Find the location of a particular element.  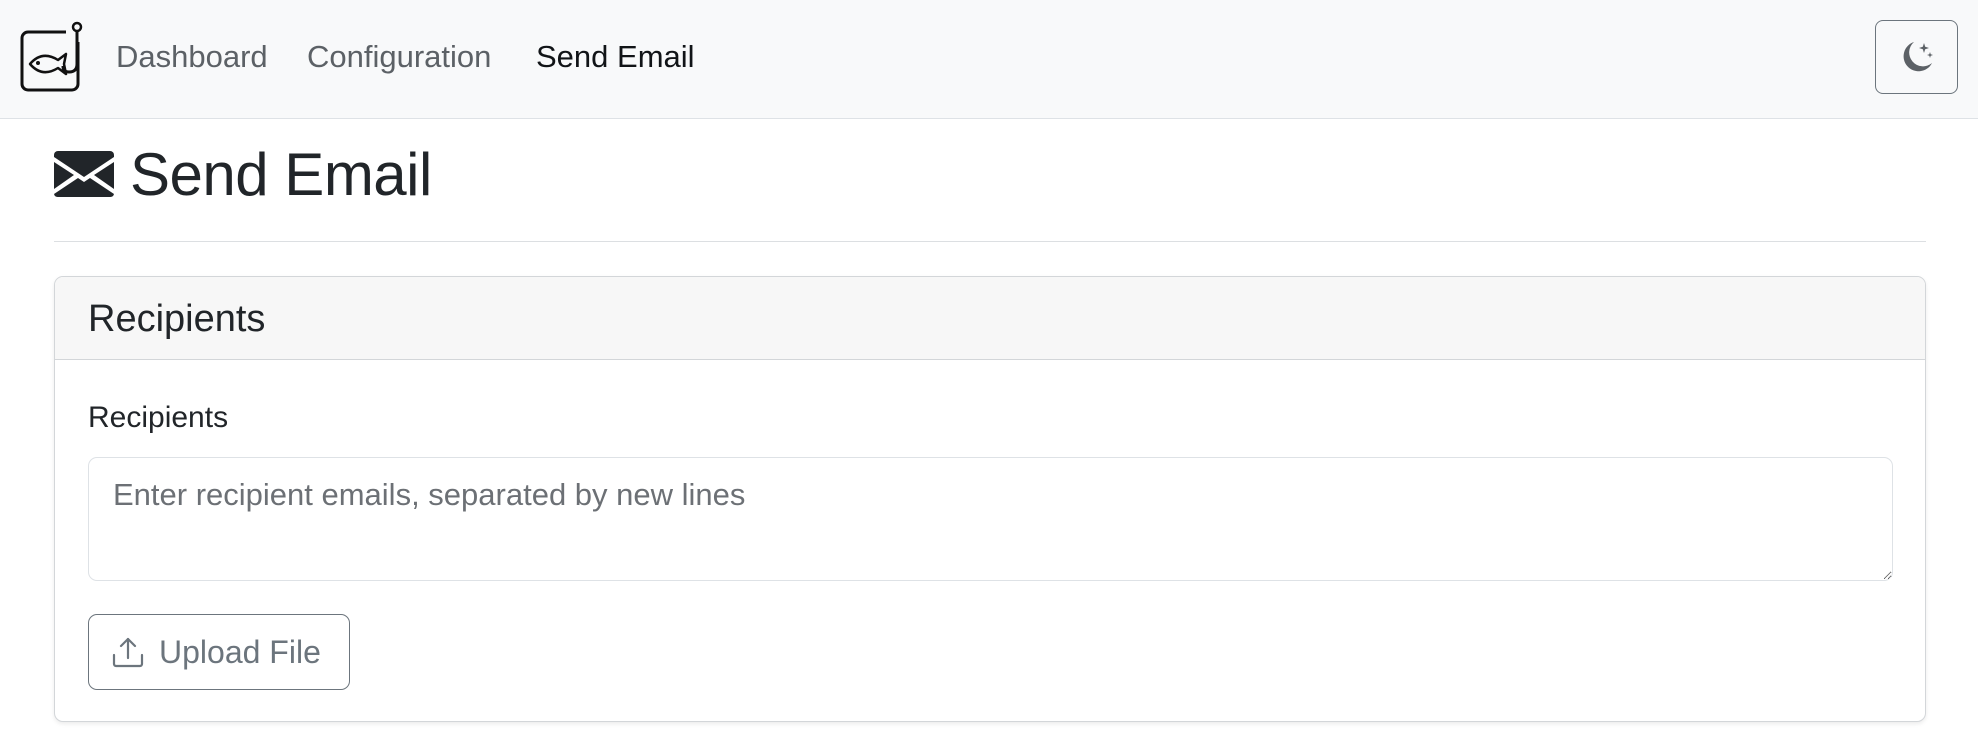

card-header: Recipients is located at coordinates (990, 318).